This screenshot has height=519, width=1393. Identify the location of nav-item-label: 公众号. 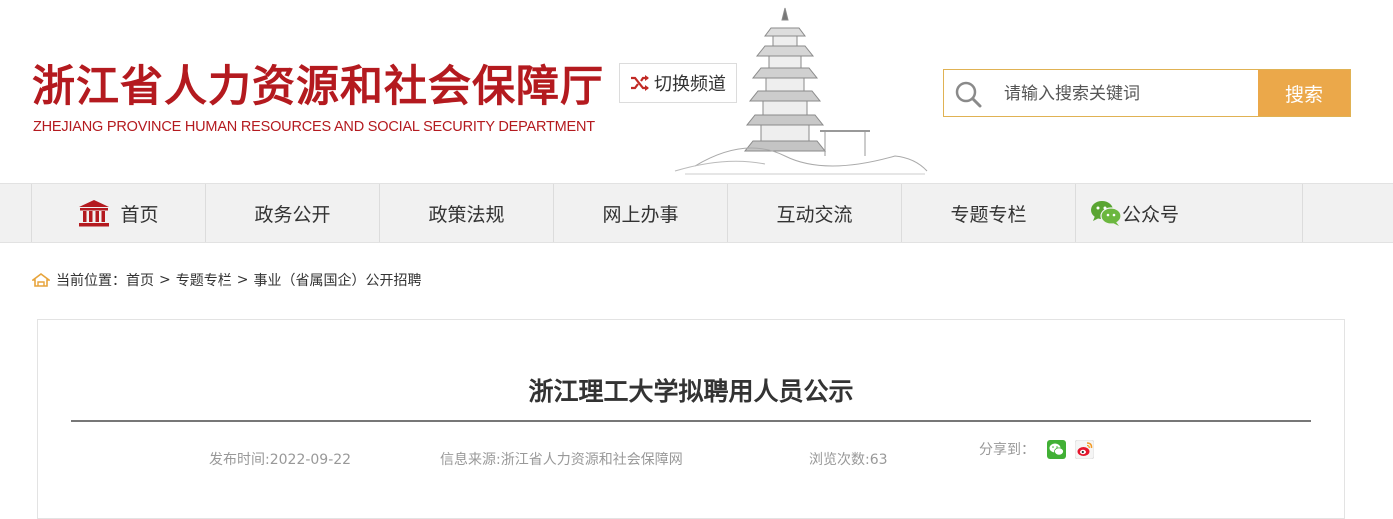
(1151, 214).